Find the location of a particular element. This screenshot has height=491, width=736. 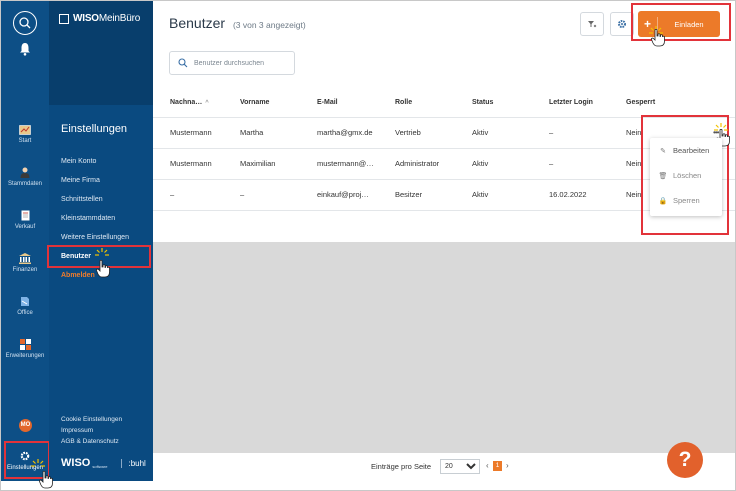

extensions-icon is located at coordinates (25, 344).